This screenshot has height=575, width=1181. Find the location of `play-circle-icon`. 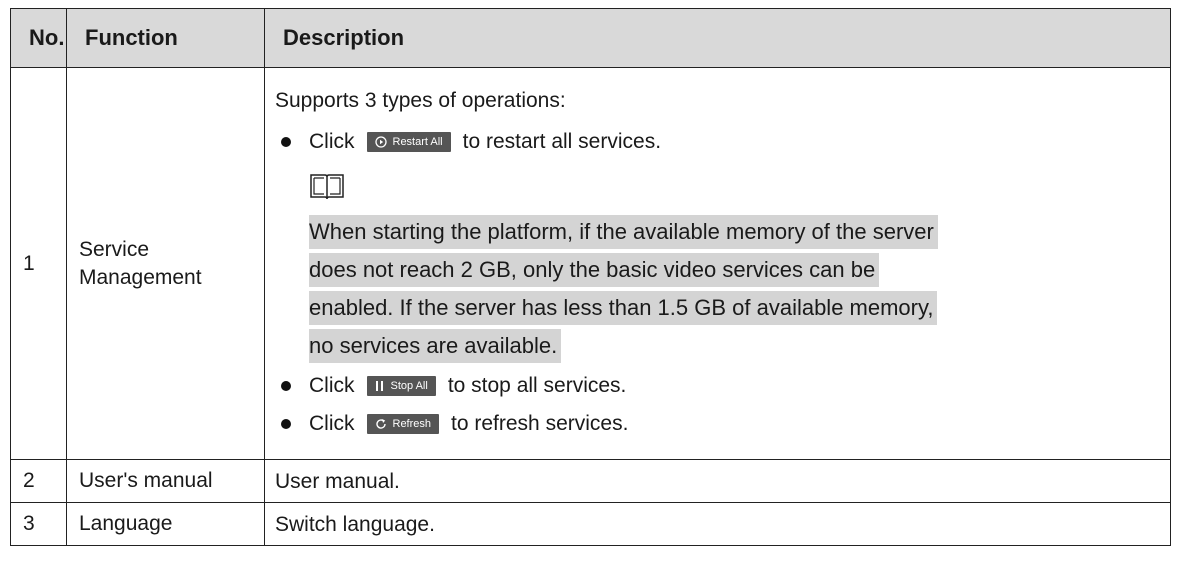

play-circle-icon is located at coordinates (380, 141).